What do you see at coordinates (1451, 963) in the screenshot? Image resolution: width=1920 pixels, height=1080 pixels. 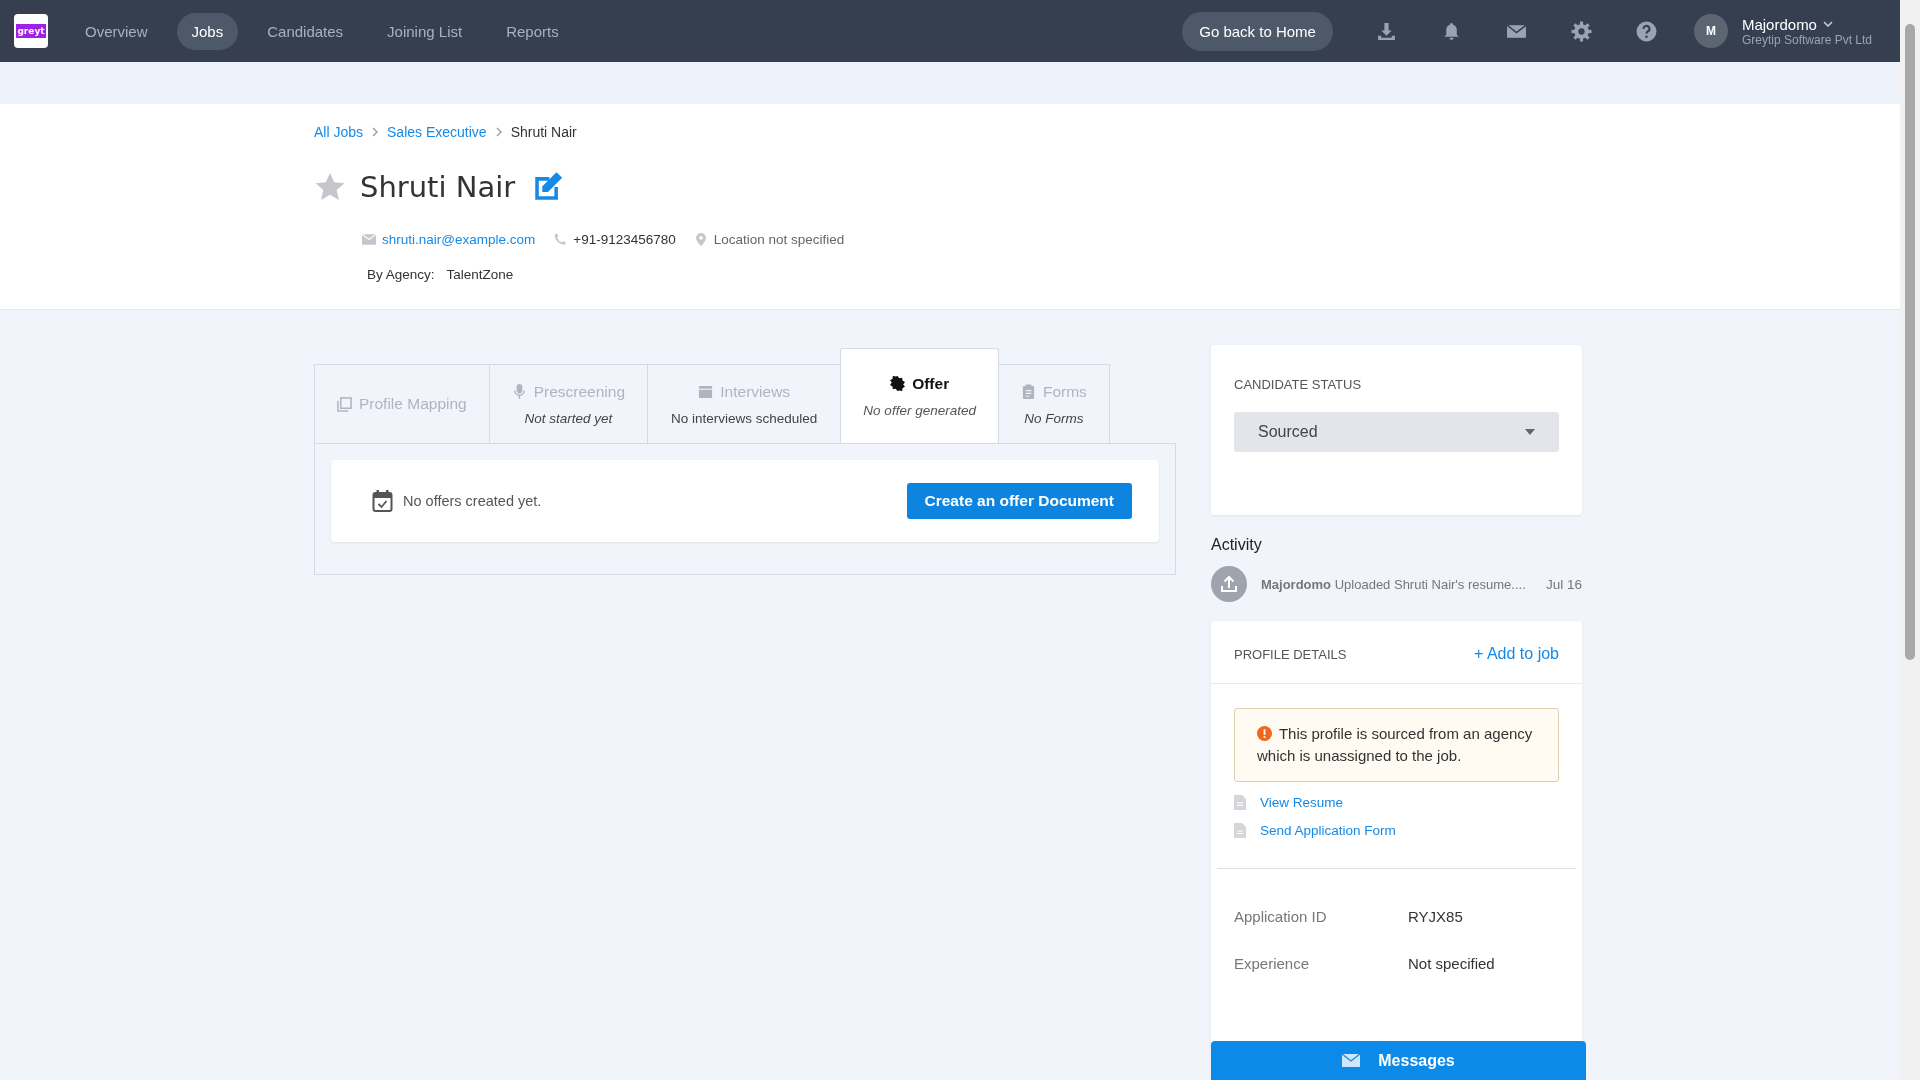 I see `field-value: Not specified` at bounding box center [1451, 963].